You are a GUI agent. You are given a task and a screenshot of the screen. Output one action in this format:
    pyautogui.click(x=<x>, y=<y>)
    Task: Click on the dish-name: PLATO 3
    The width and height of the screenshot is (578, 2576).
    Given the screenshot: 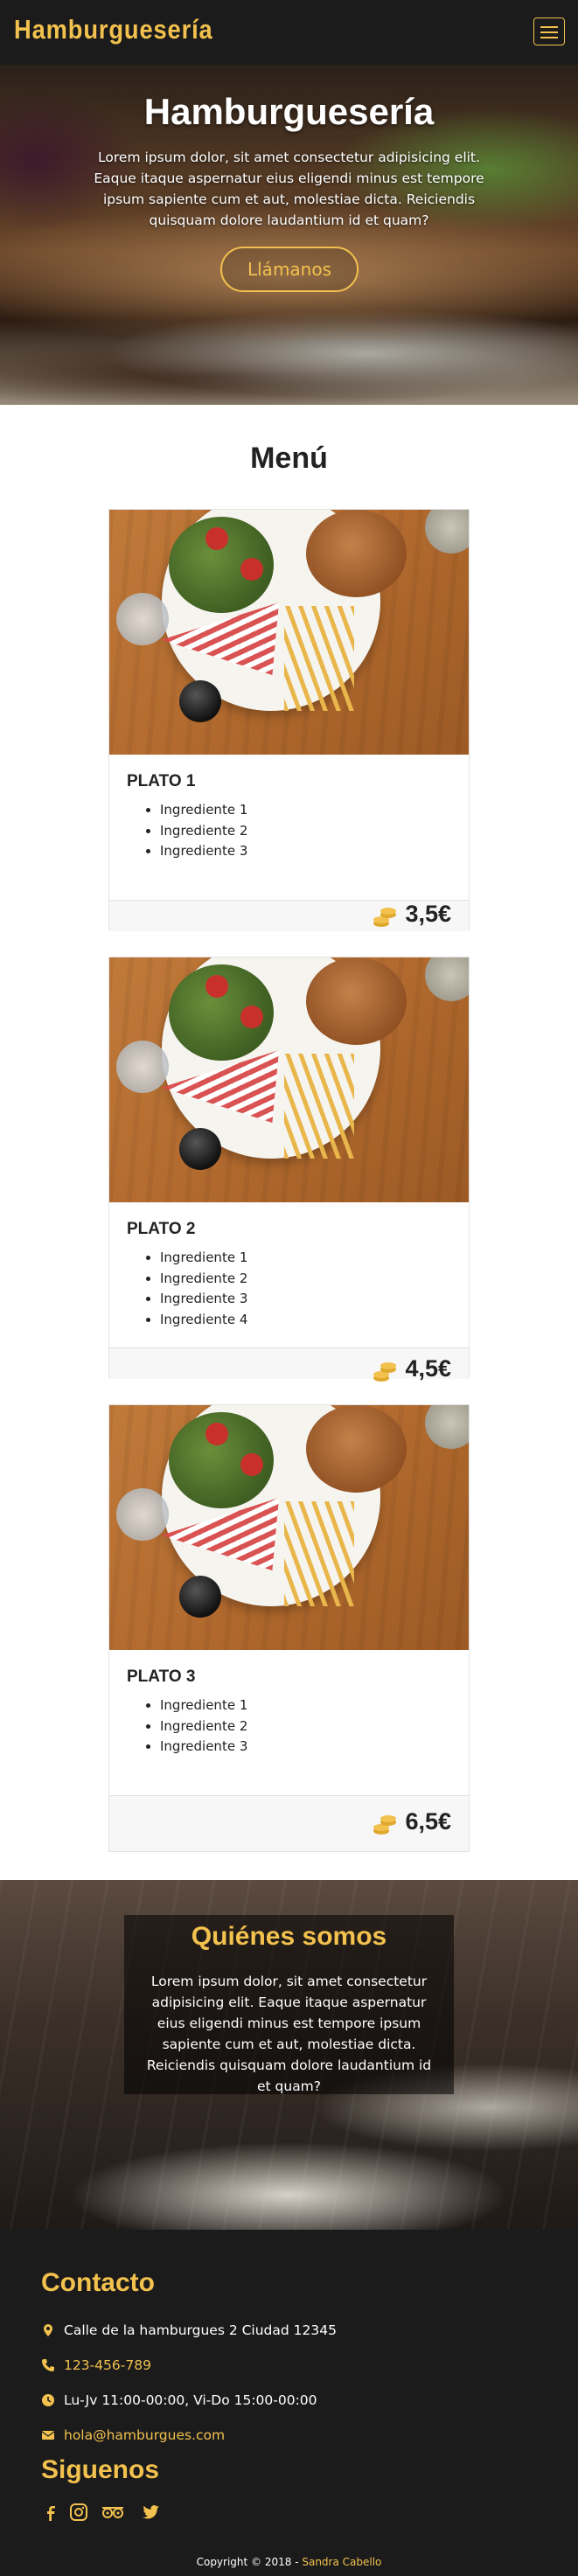 What is the action you would take?
    pyautogui.click(x=162, y=1676)
    